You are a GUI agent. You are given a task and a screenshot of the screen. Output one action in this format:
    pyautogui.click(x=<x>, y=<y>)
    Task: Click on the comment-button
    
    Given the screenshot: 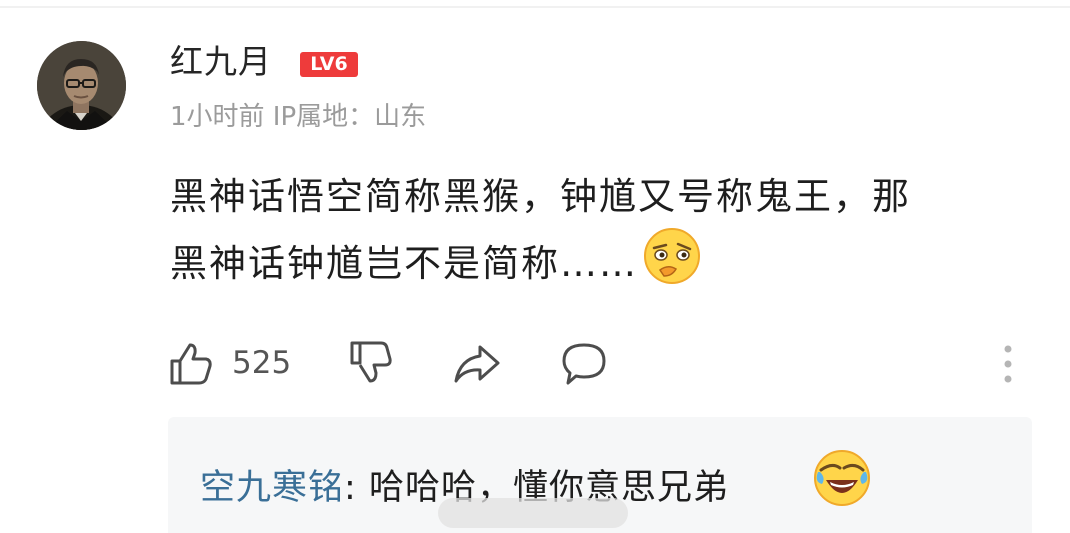 What is the action you would take?
    pyautogui.click(x=584, y=363)
    